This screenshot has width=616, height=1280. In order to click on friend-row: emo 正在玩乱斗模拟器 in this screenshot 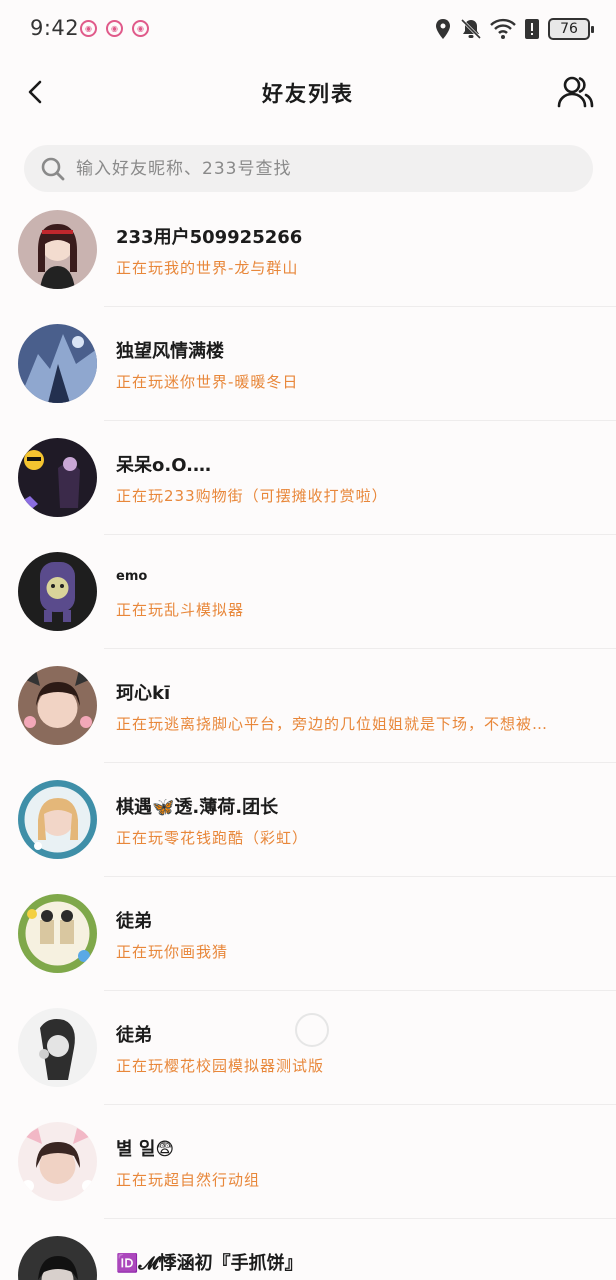, I will do `click(308, 592)`.